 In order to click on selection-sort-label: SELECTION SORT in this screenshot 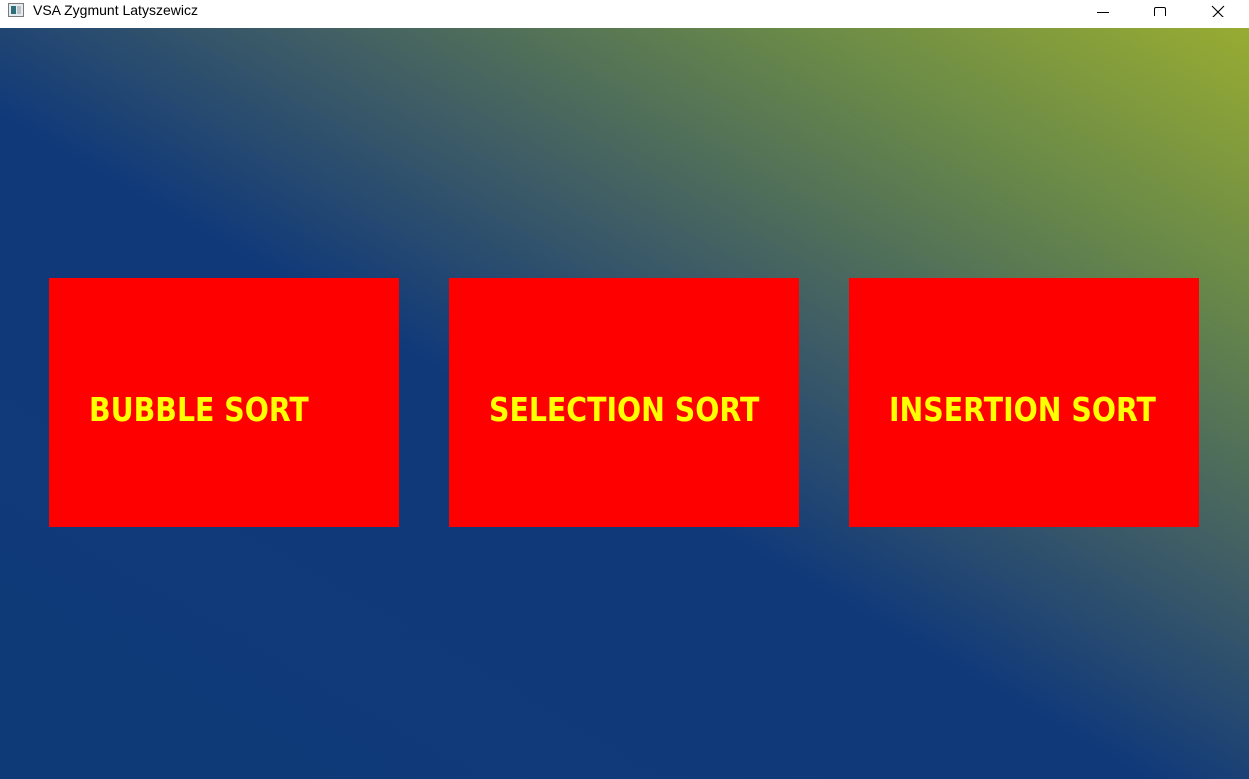, I will do `click(624, 409)`.